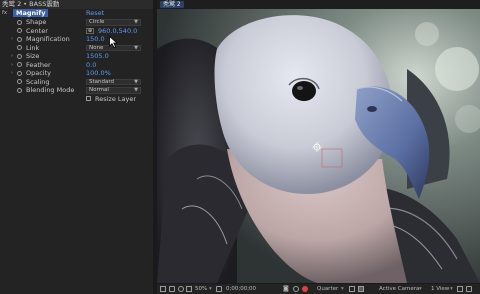 The height and width of the screenshot is (294, 480). What do you see at coordinates (38, 64) in the screenshot?
I see `property-label: Feather` at bounding box center [38, 64].